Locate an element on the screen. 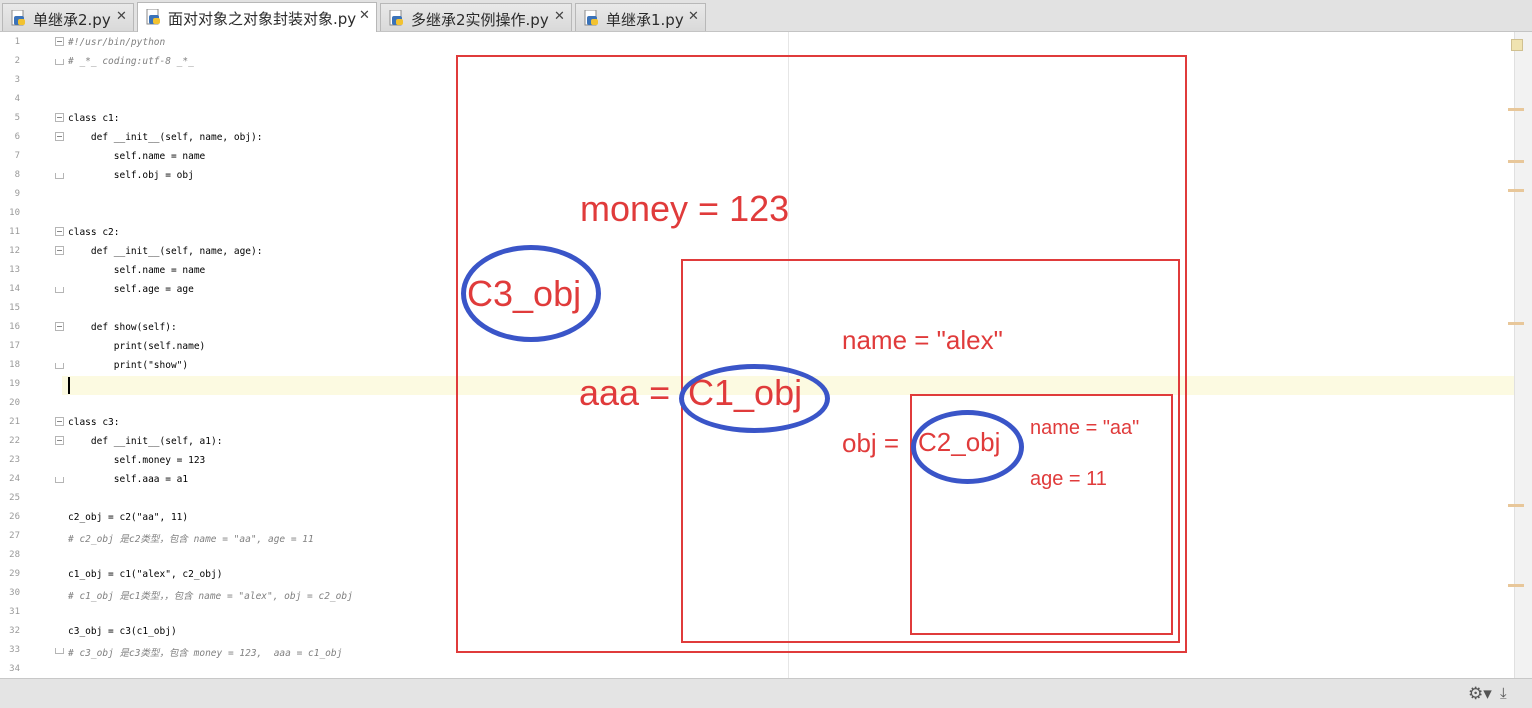  line-number: 30 is located at coordinates (14, 593).